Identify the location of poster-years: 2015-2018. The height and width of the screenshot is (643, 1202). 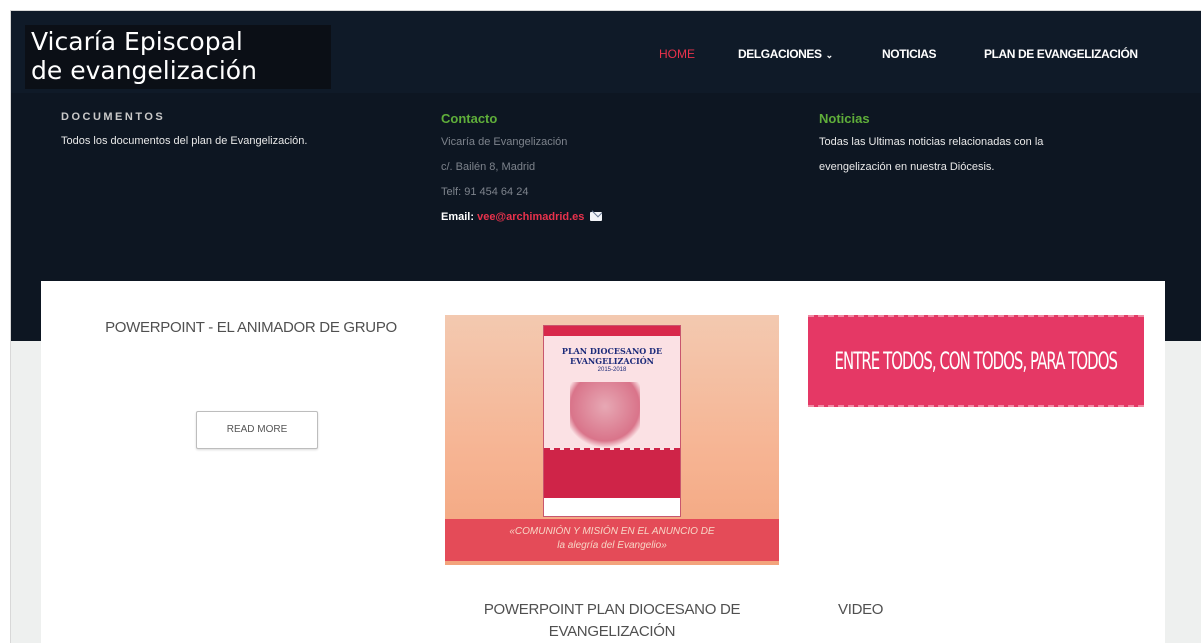
(612, 370).